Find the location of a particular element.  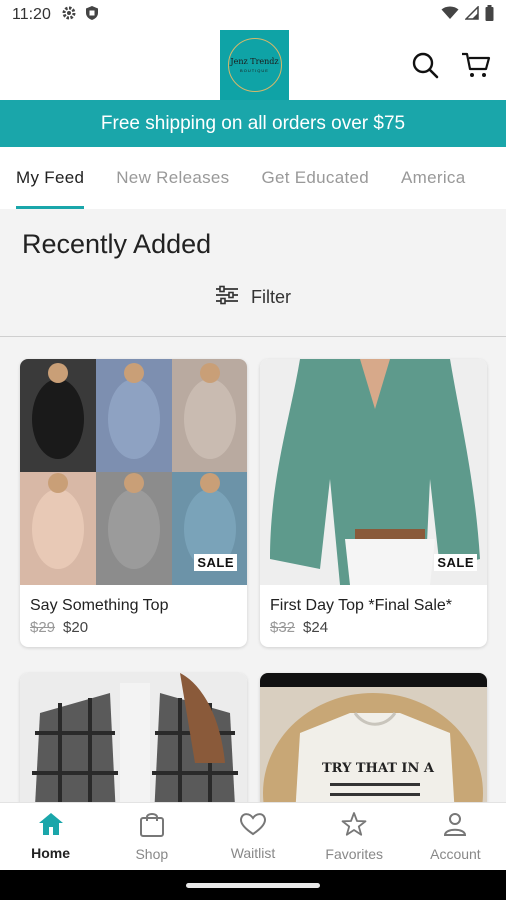

banner-text: Free shipping on all orders over $75 is located at coordinates (253, 123).